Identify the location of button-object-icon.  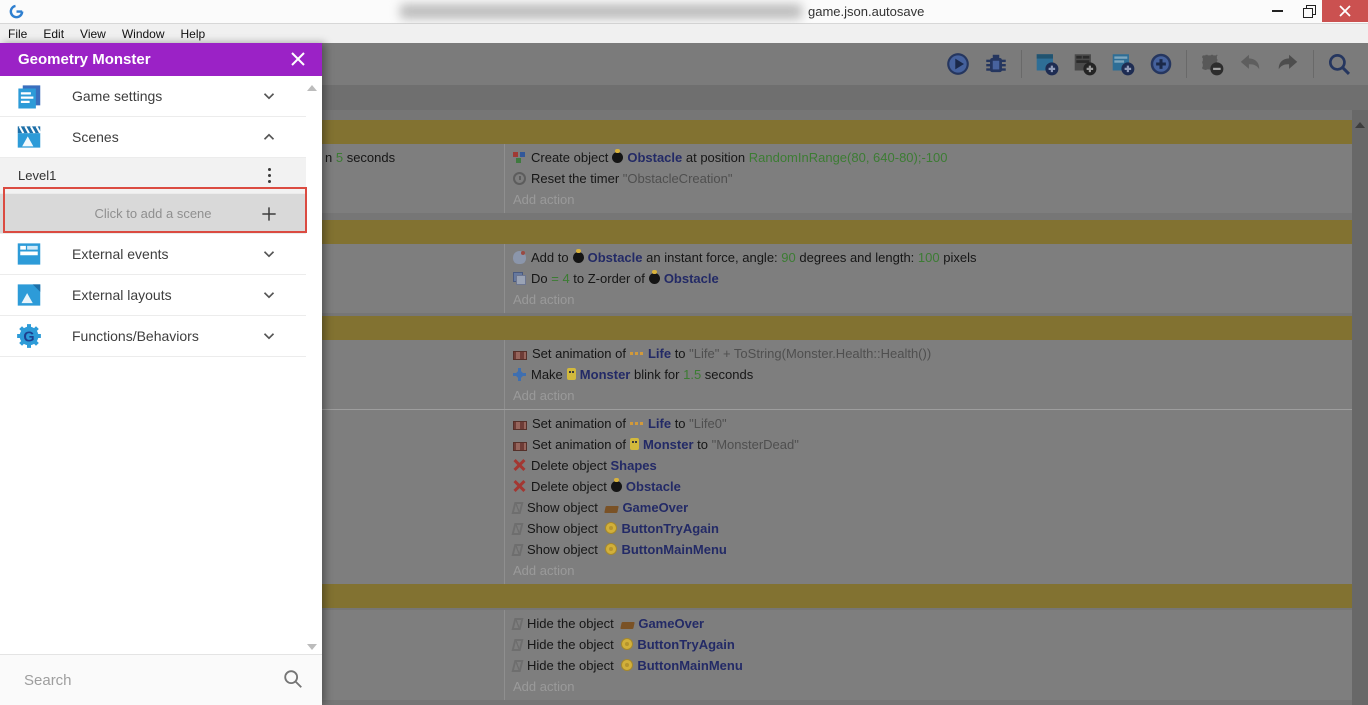
(627, 644).